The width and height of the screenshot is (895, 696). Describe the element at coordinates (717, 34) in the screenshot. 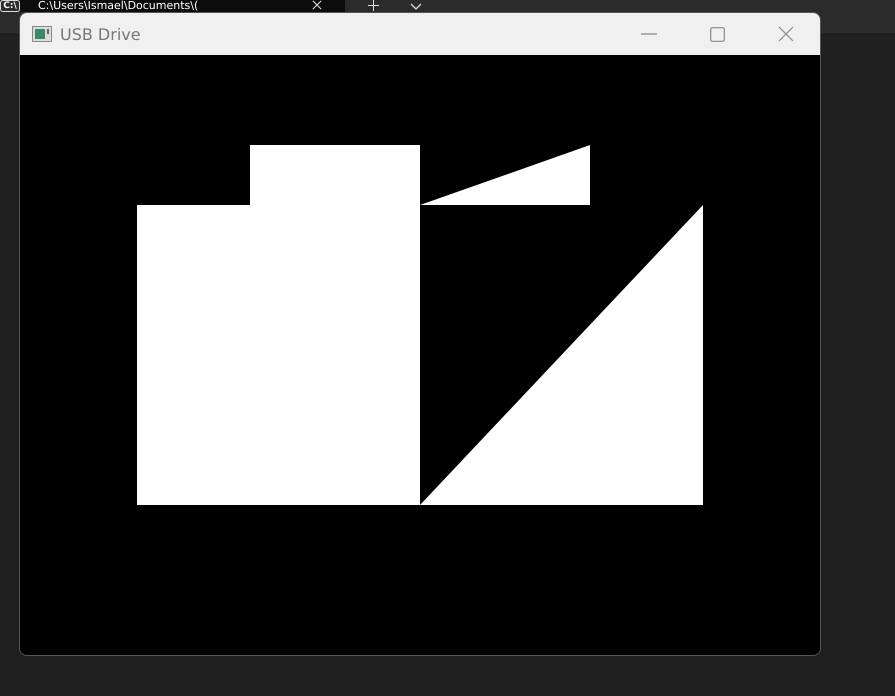

I see `maximize-icon` at that location.